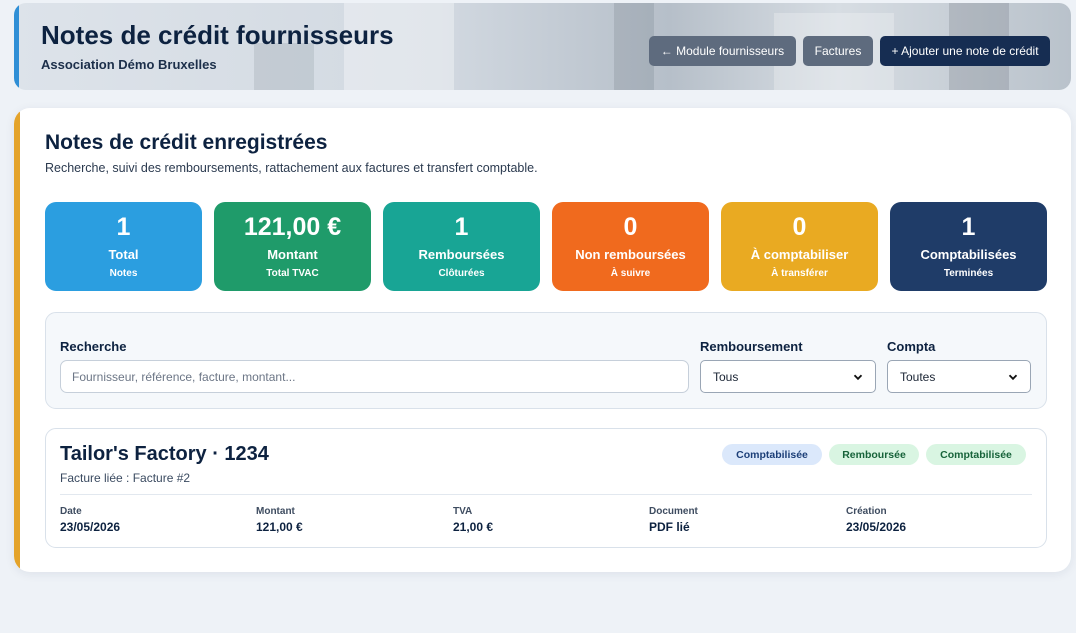  Describe the element at coordinates (292, 246) in the screenshot. I see `stat-card-amount: 121,00 € Montant Total TVAC` at that location.